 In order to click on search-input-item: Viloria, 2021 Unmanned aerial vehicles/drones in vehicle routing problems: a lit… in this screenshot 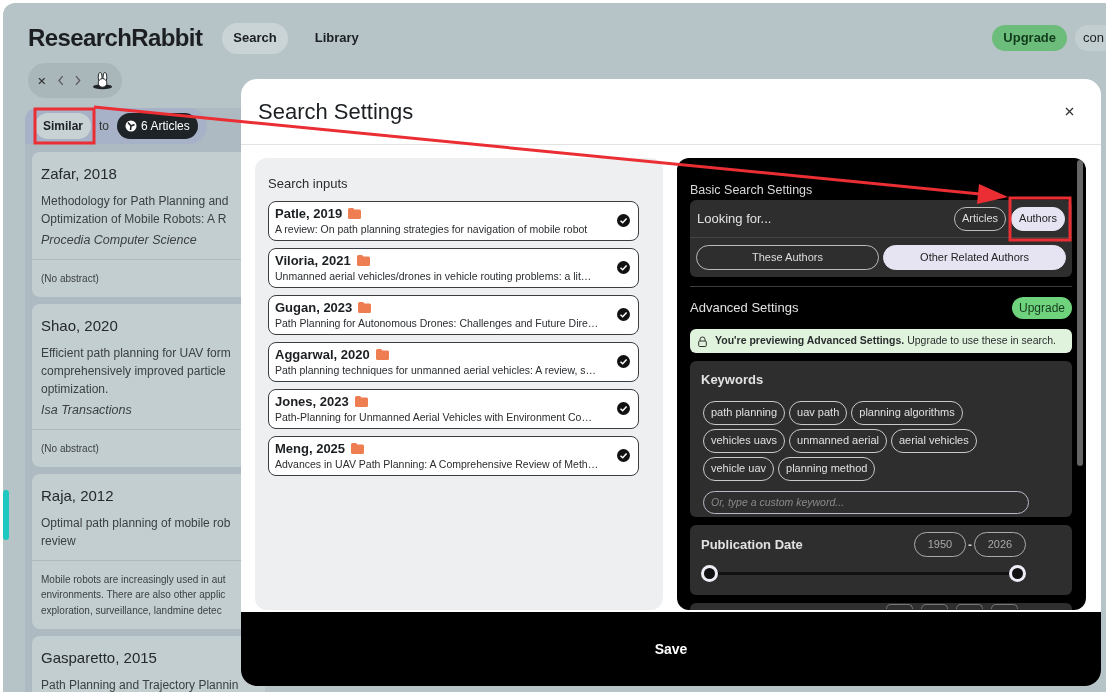, I will do `click(453, 267)`.